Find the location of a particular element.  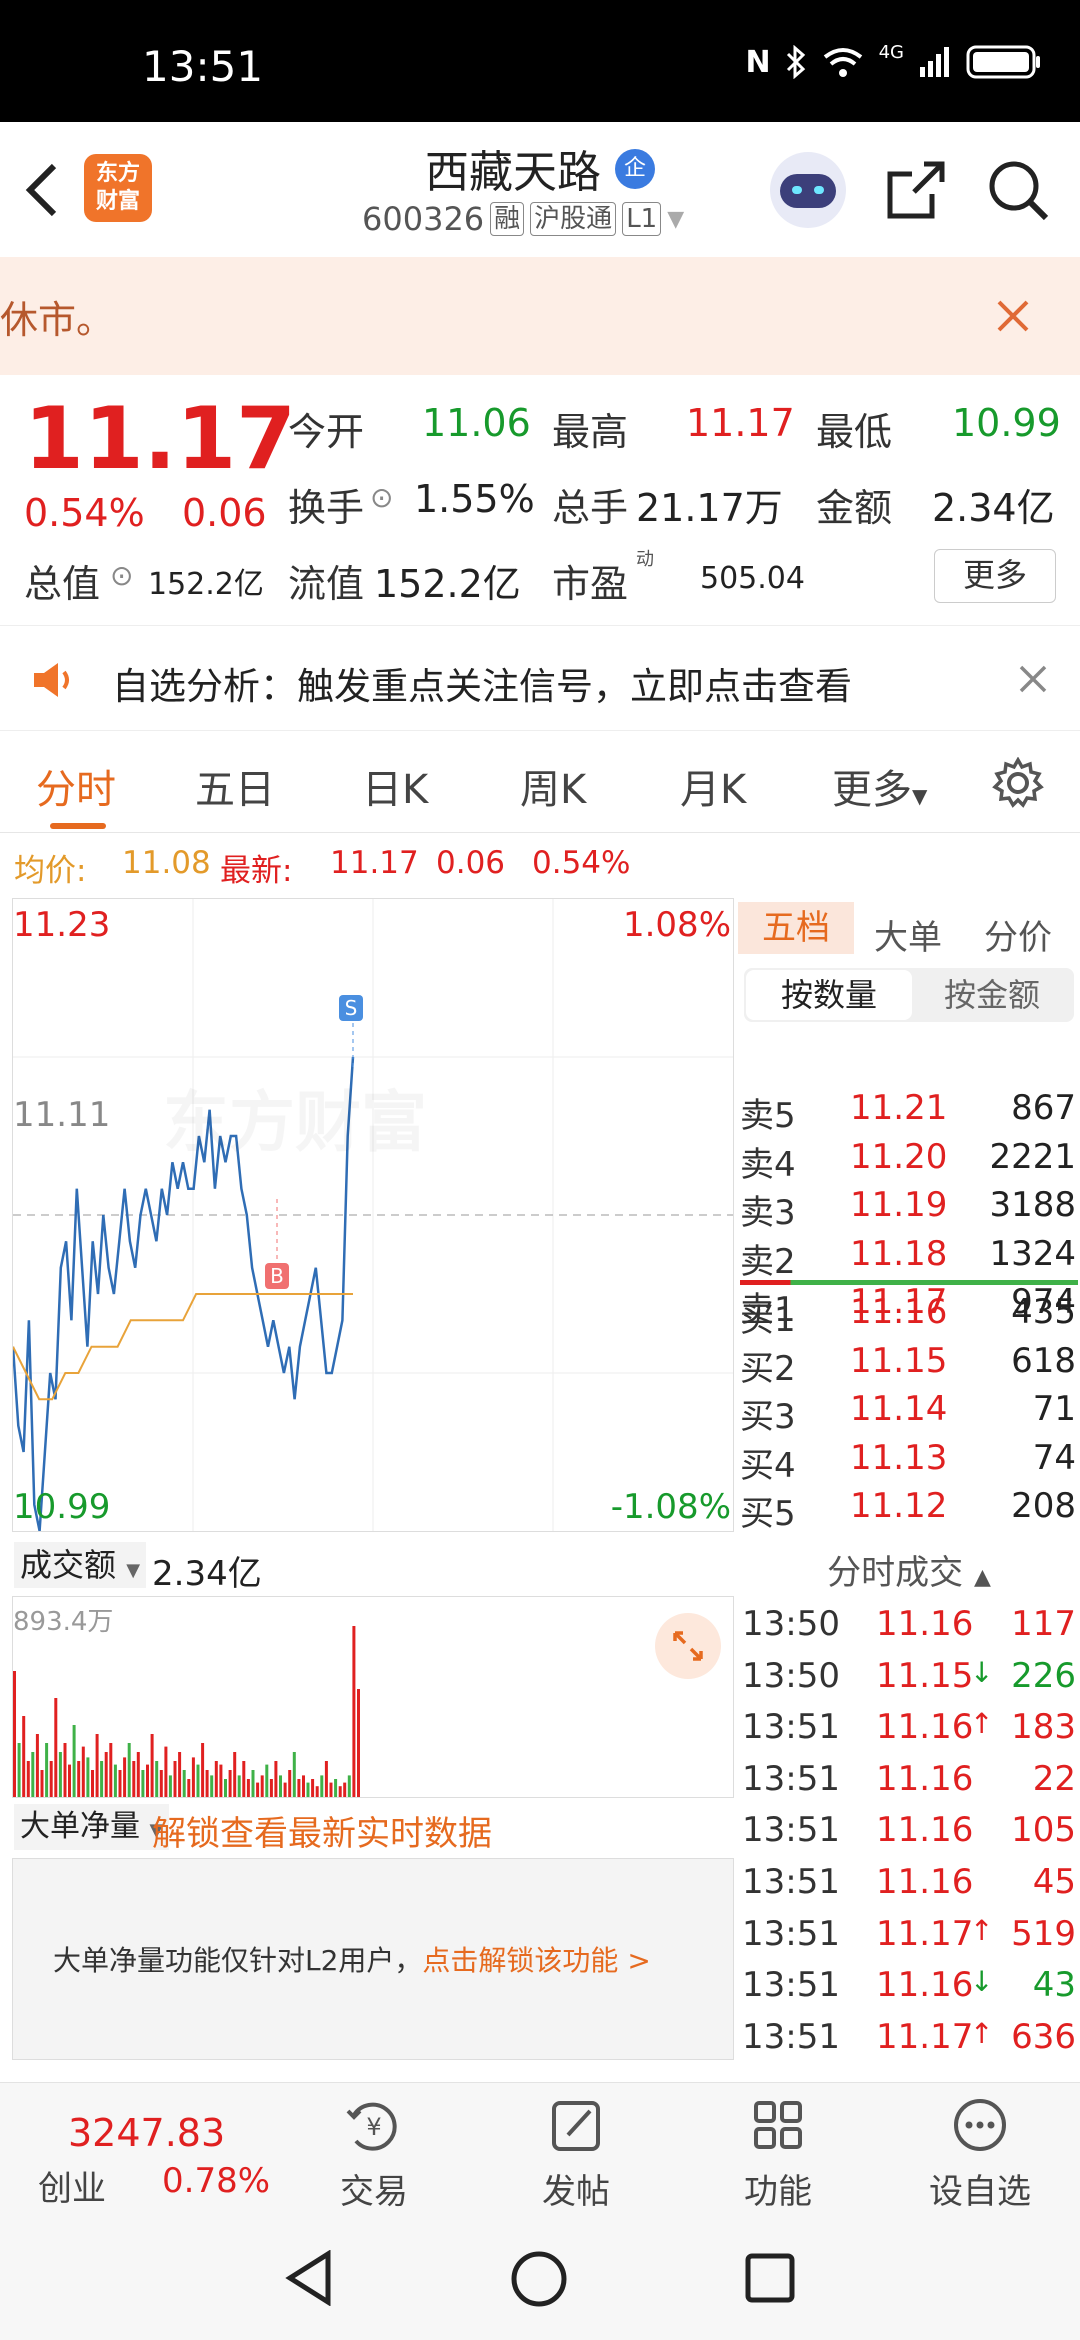

turnover-value: 1.55% is located at coordinates (474, 499).